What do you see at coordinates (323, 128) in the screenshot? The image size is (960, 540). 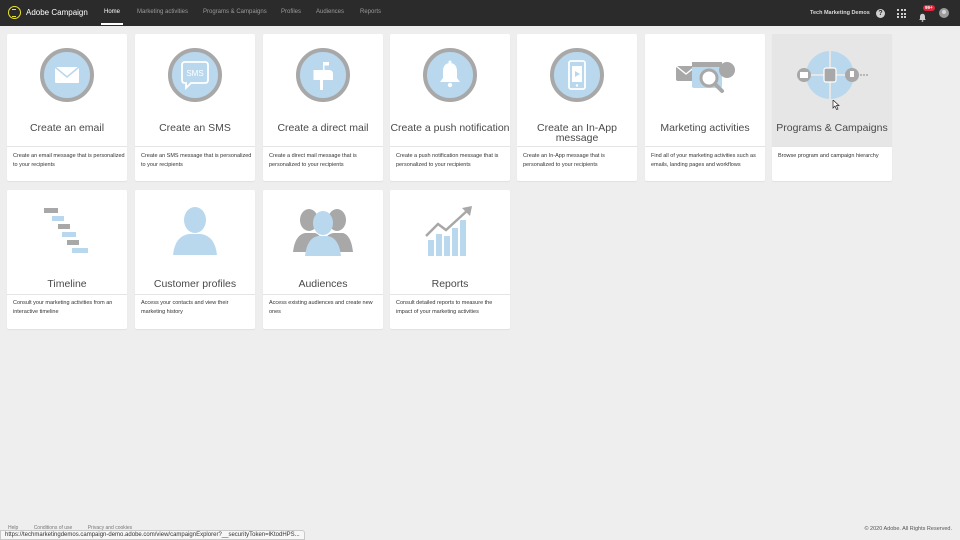 I see `card-title: Create a direct mail` at bounding box center [323, 128].